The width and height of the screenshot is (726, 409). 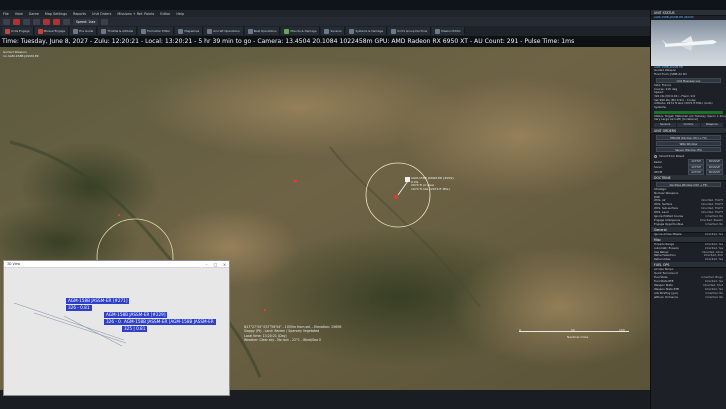 What do you see at coordinates (21, 54) in the screenshot?
I see `map-selection-caption: Guided Weapon 1x AGM-158B JASSM-ER` at bounding box center [21, 54].